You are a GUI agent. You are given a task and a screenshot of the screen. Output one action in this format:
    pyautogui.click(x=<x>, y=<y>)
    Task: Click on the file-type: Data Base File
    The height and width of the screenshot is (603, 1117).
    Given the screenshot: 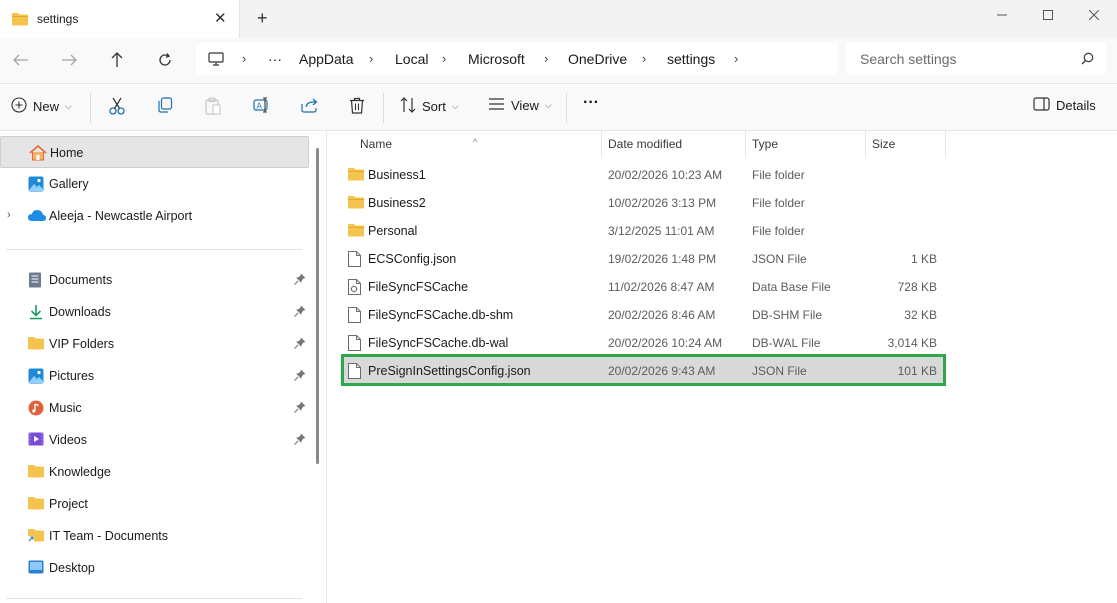 What is the action you would take?
    pyautogui.click(x=791, y=287)
    